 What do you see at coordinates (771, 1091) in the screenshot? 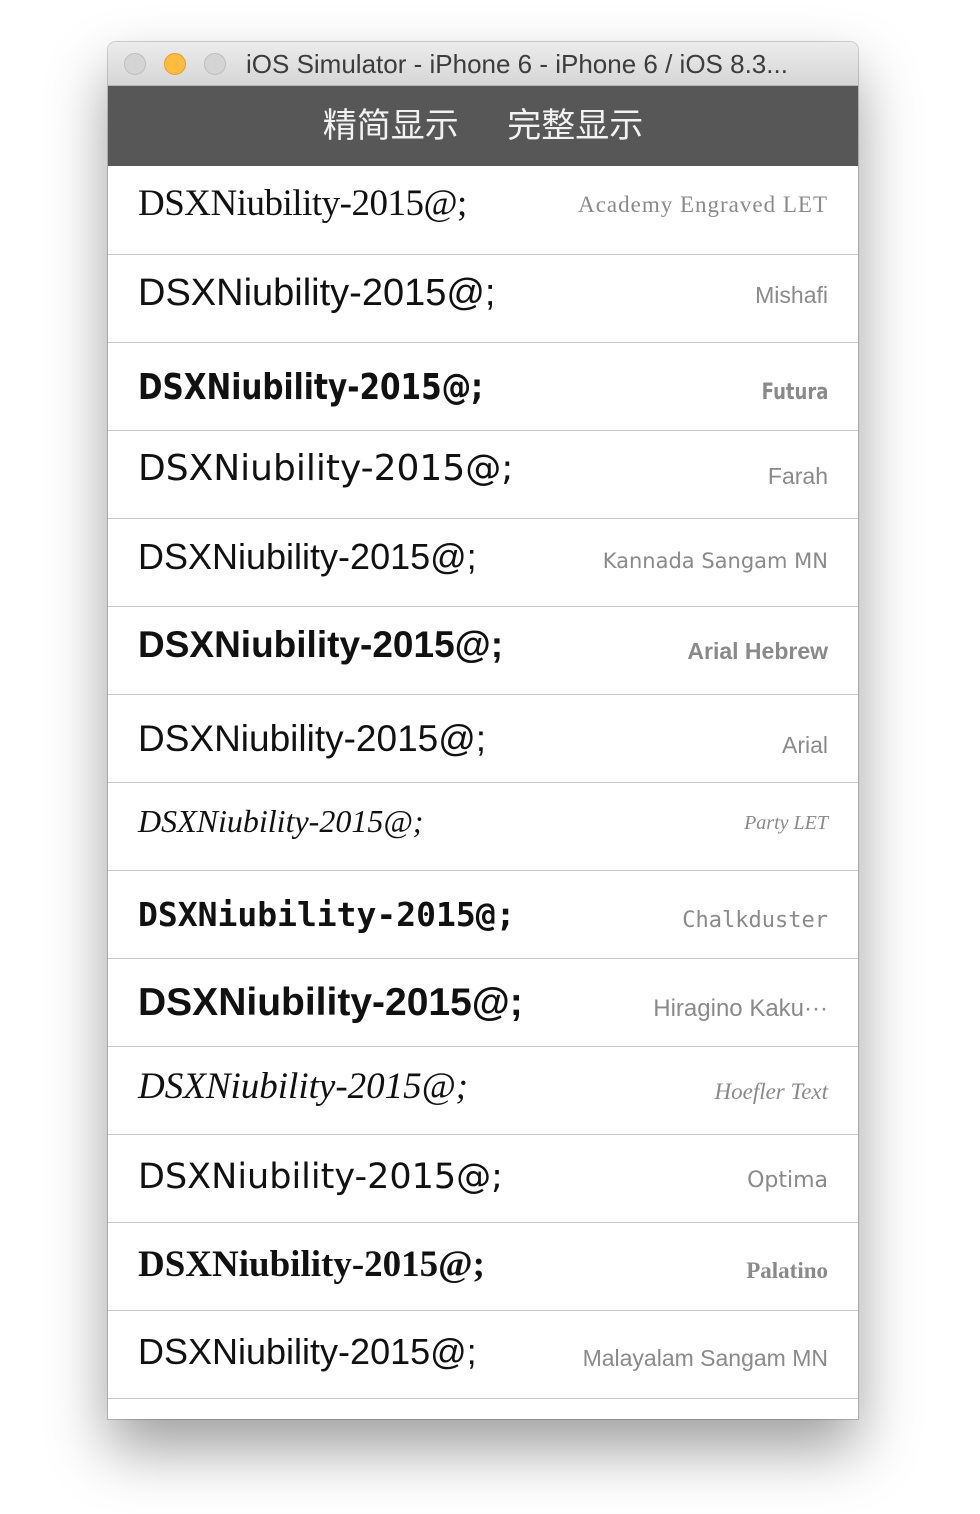
I see `font-name-label: Hoefler Text` at bounding box center [771, 1091].